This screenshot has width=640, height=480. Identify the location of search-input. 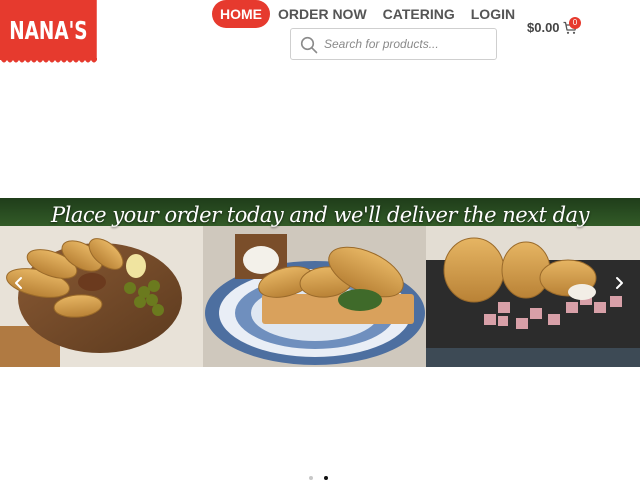
(408, 44).